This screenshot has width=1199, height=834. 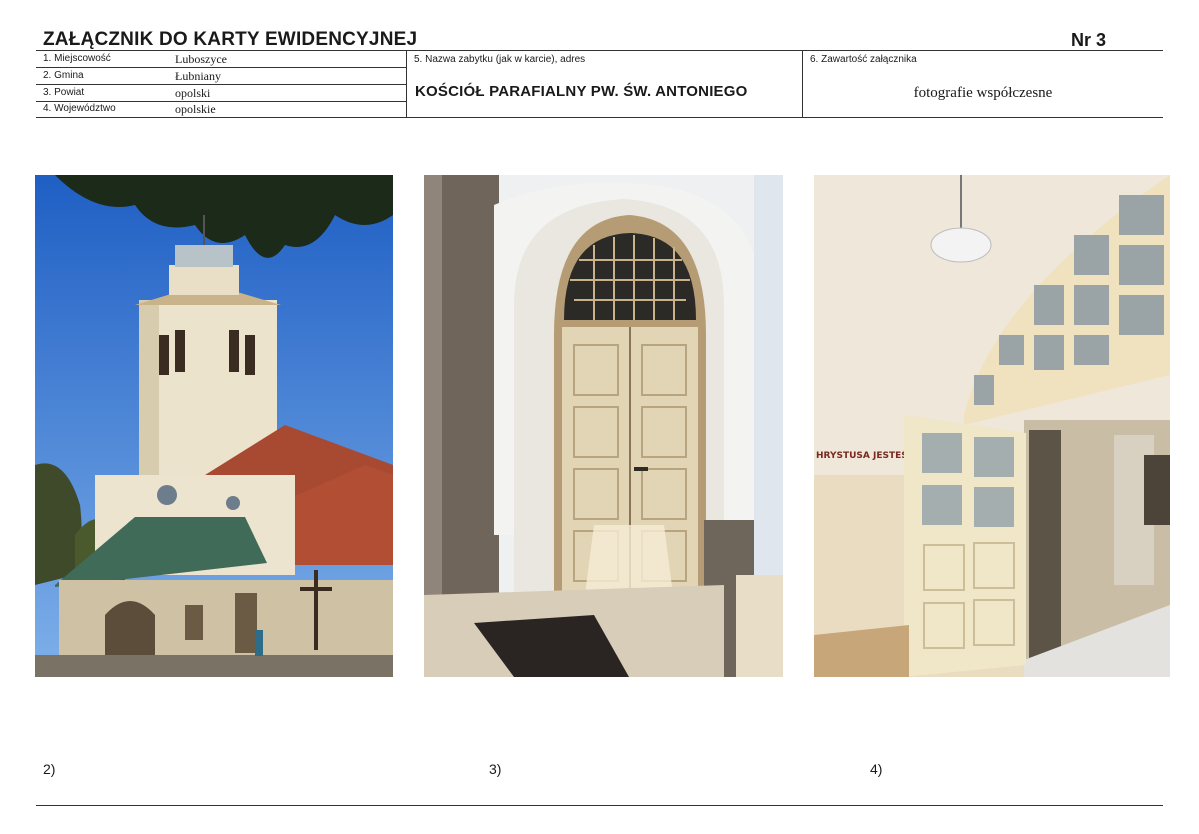 I want to click on field-value: opolski, so click(x=193, y=93).